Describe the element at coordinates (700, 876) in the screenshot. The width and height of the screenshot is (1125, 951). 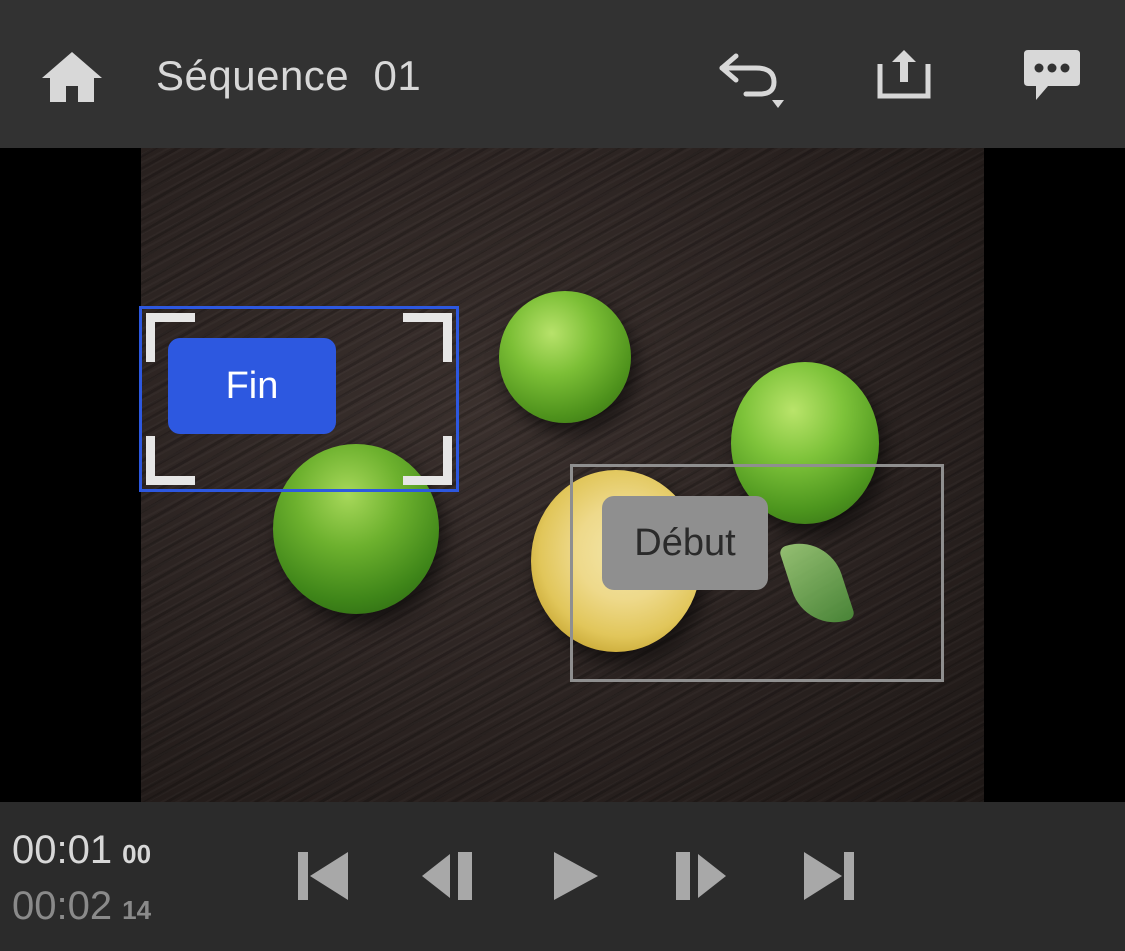
I see `step-forward-icon` at that location.